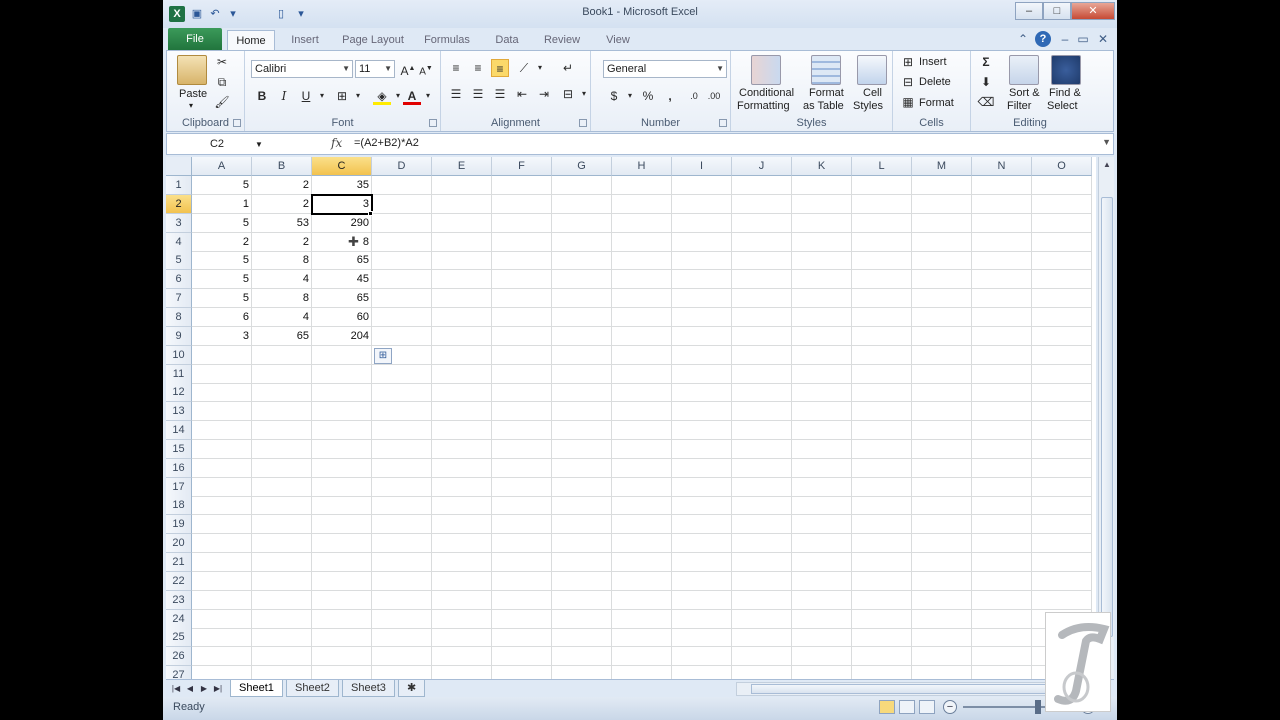 Image resolution: width=1280 pixels, height=720 pixels. Describe the element at coordinates (522, 393) in the screenshot. I see `cell-f12` at that location.